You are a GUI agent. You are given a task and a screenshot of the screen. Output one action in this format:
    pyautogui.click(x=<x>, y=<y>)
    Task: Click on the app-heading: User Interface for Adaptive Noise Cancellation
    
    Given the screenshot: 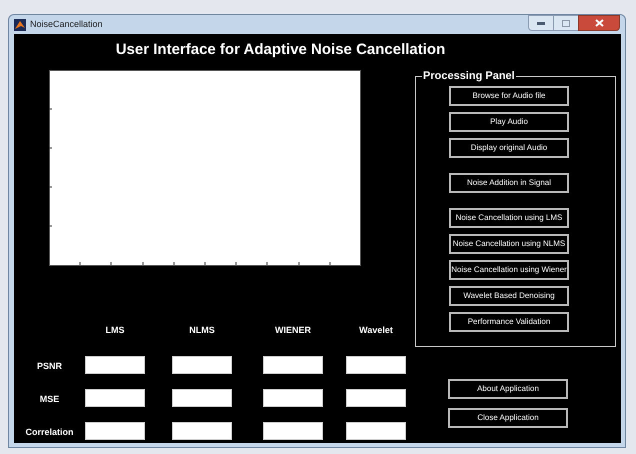 What is the action you would take?
    pyautogui.click(x=280, y=50)
    